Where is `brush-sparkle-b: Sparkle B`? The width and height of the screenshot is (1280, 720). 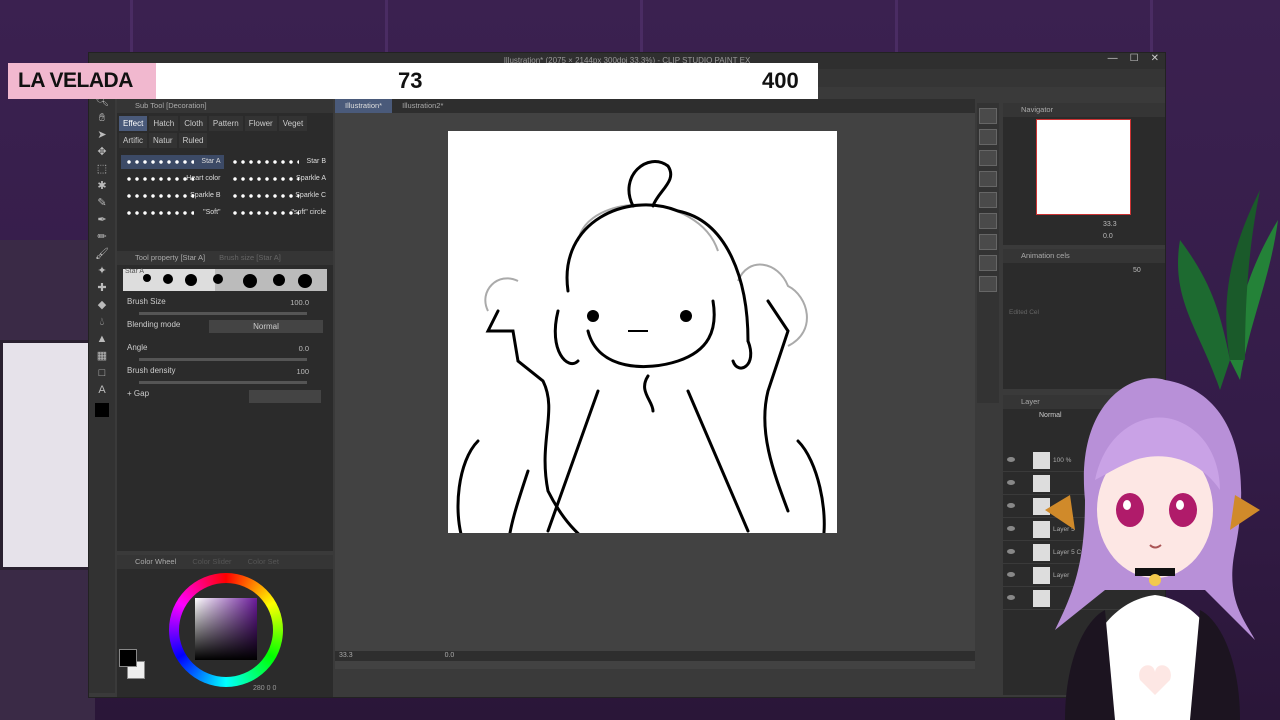
brush-sparkle-b: Sparkle B is located at coordinates (172, 196).